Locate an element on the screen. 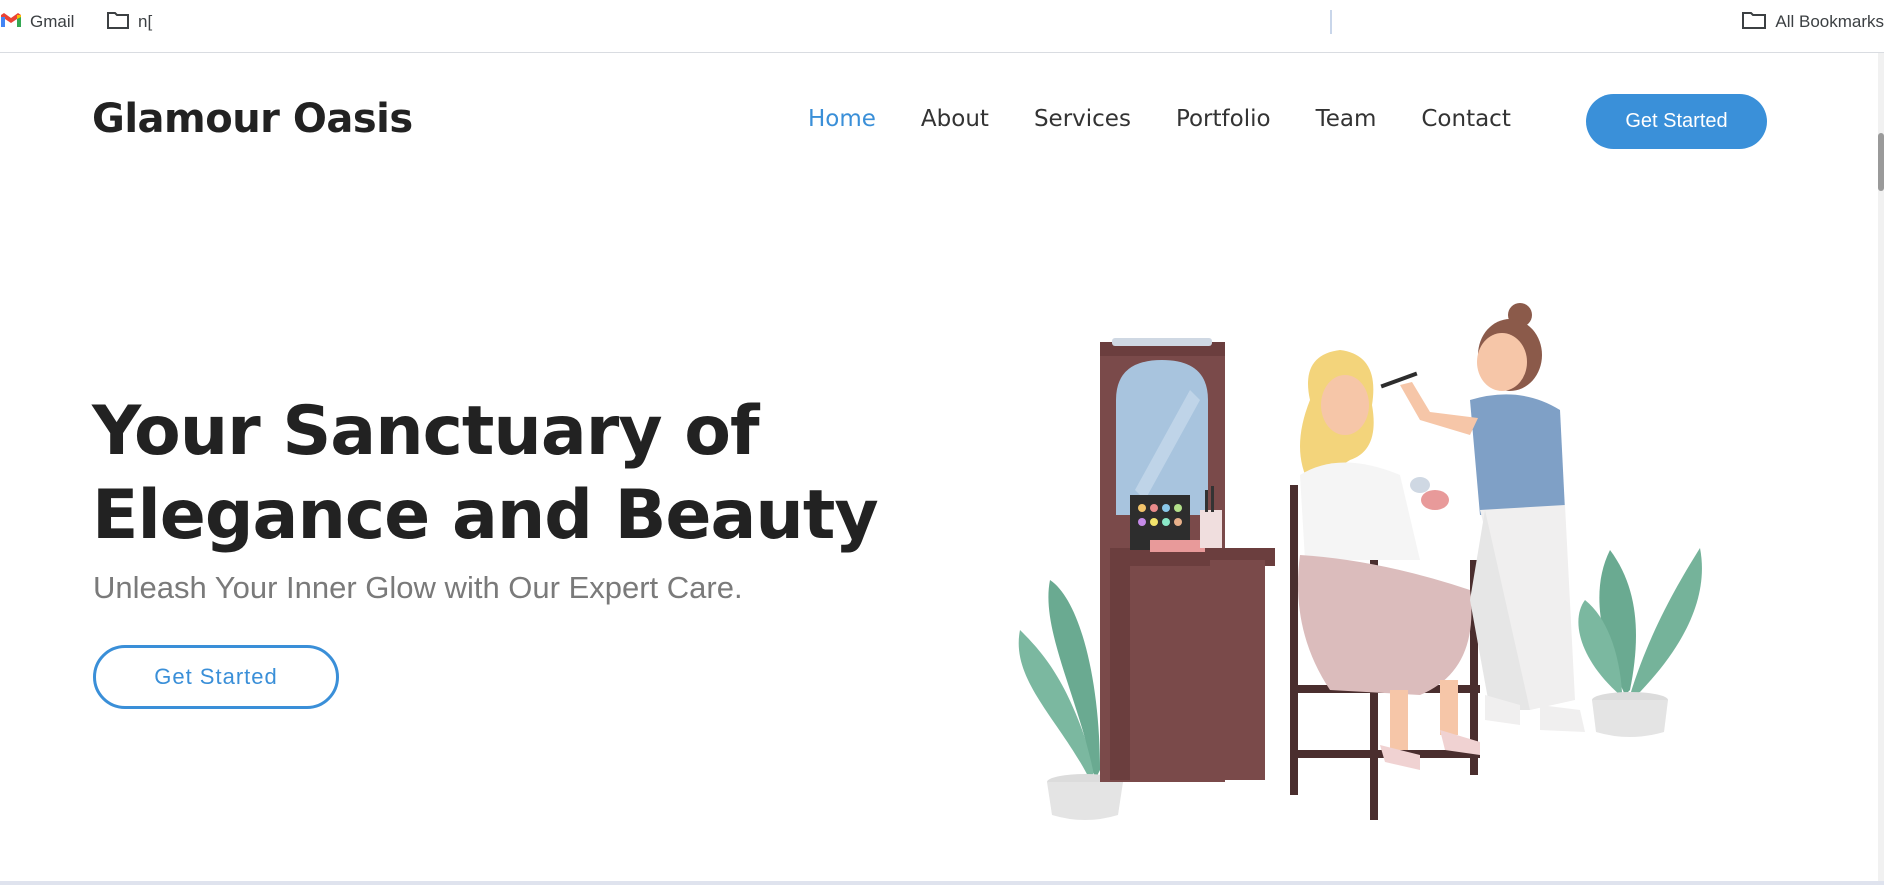  gmail-icon is located at coordinates (11, 22).